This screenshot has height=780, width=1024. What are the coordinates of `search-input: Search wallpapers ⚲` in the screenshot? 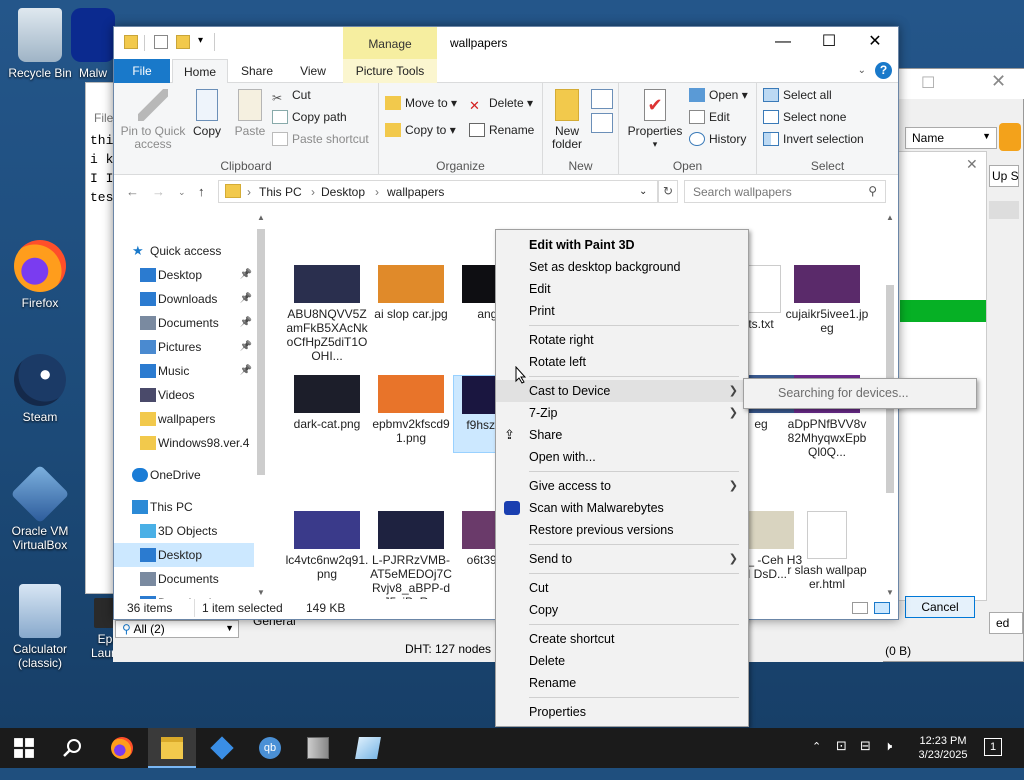 It's located at (785, 191).